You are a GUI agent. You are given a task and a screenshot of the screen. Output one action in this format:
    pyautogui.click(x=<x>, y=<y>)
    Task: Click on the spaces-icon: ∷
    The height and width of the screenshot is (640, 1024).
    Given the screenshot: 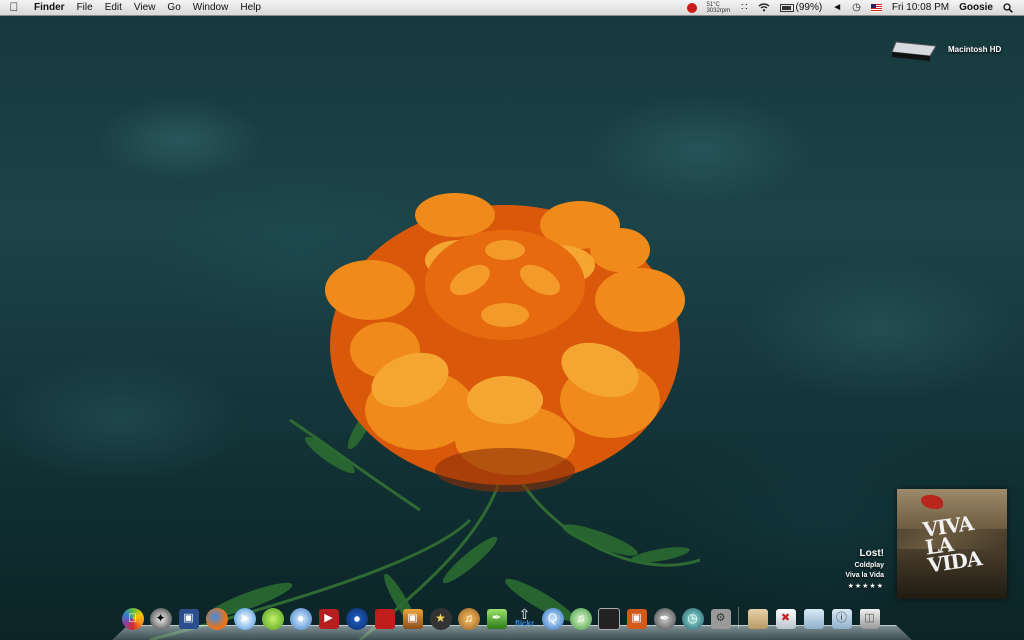 What is the action you would take?
    pyautogui.click(x=744, y=7)
    